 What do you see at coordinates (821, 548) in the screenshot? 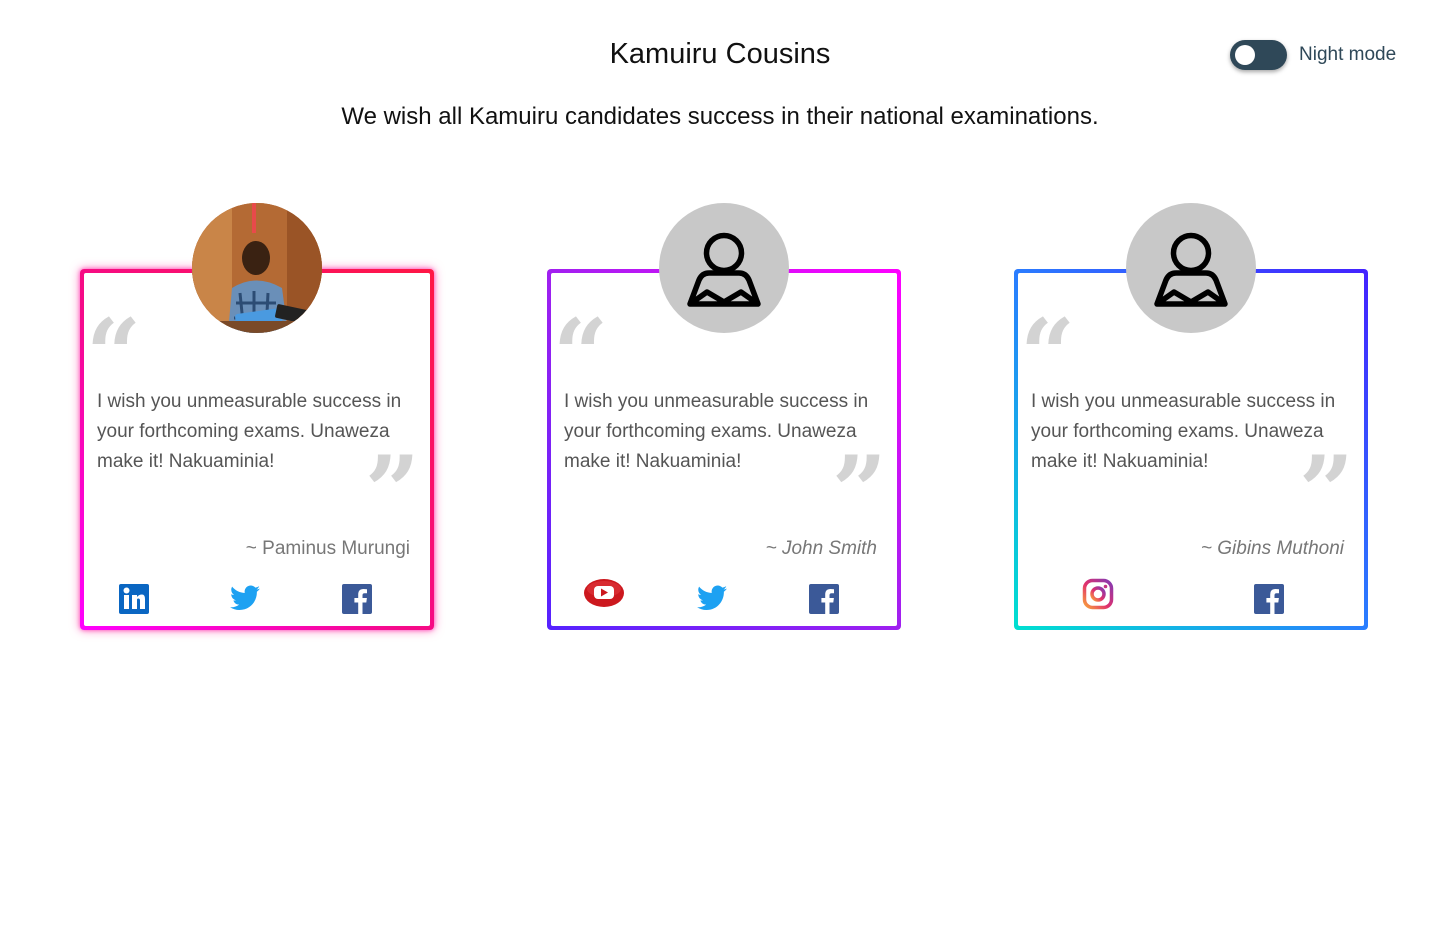
I see `testimonial-author: ~ John Smith` at bounding box center [821, 548].